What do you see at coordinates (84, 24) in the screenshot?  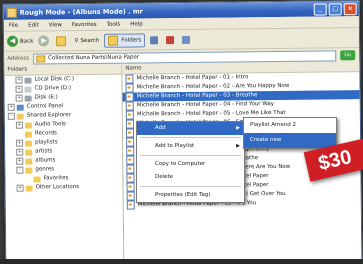 I see `menu-favorites: Favorites` at bounding box center [84, 24].